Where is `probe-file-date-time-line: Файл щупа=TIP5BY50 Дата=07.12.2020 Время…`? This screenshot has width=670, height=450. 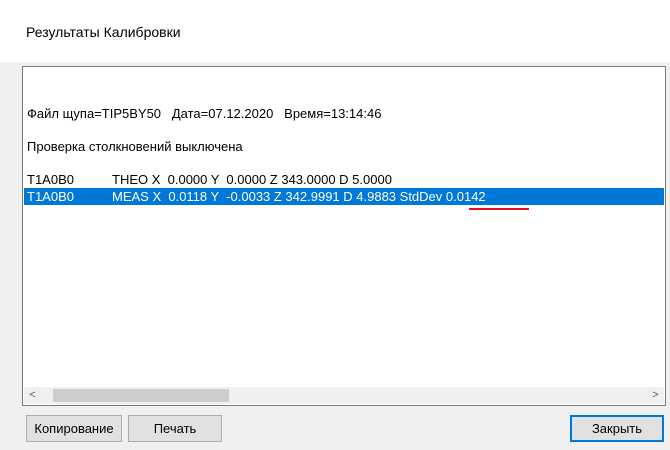
probe-file-date-time-line: Файл щупа=TIP5BY50 Дата=07.12.2020 Время… is located at coordinates (204, 113).